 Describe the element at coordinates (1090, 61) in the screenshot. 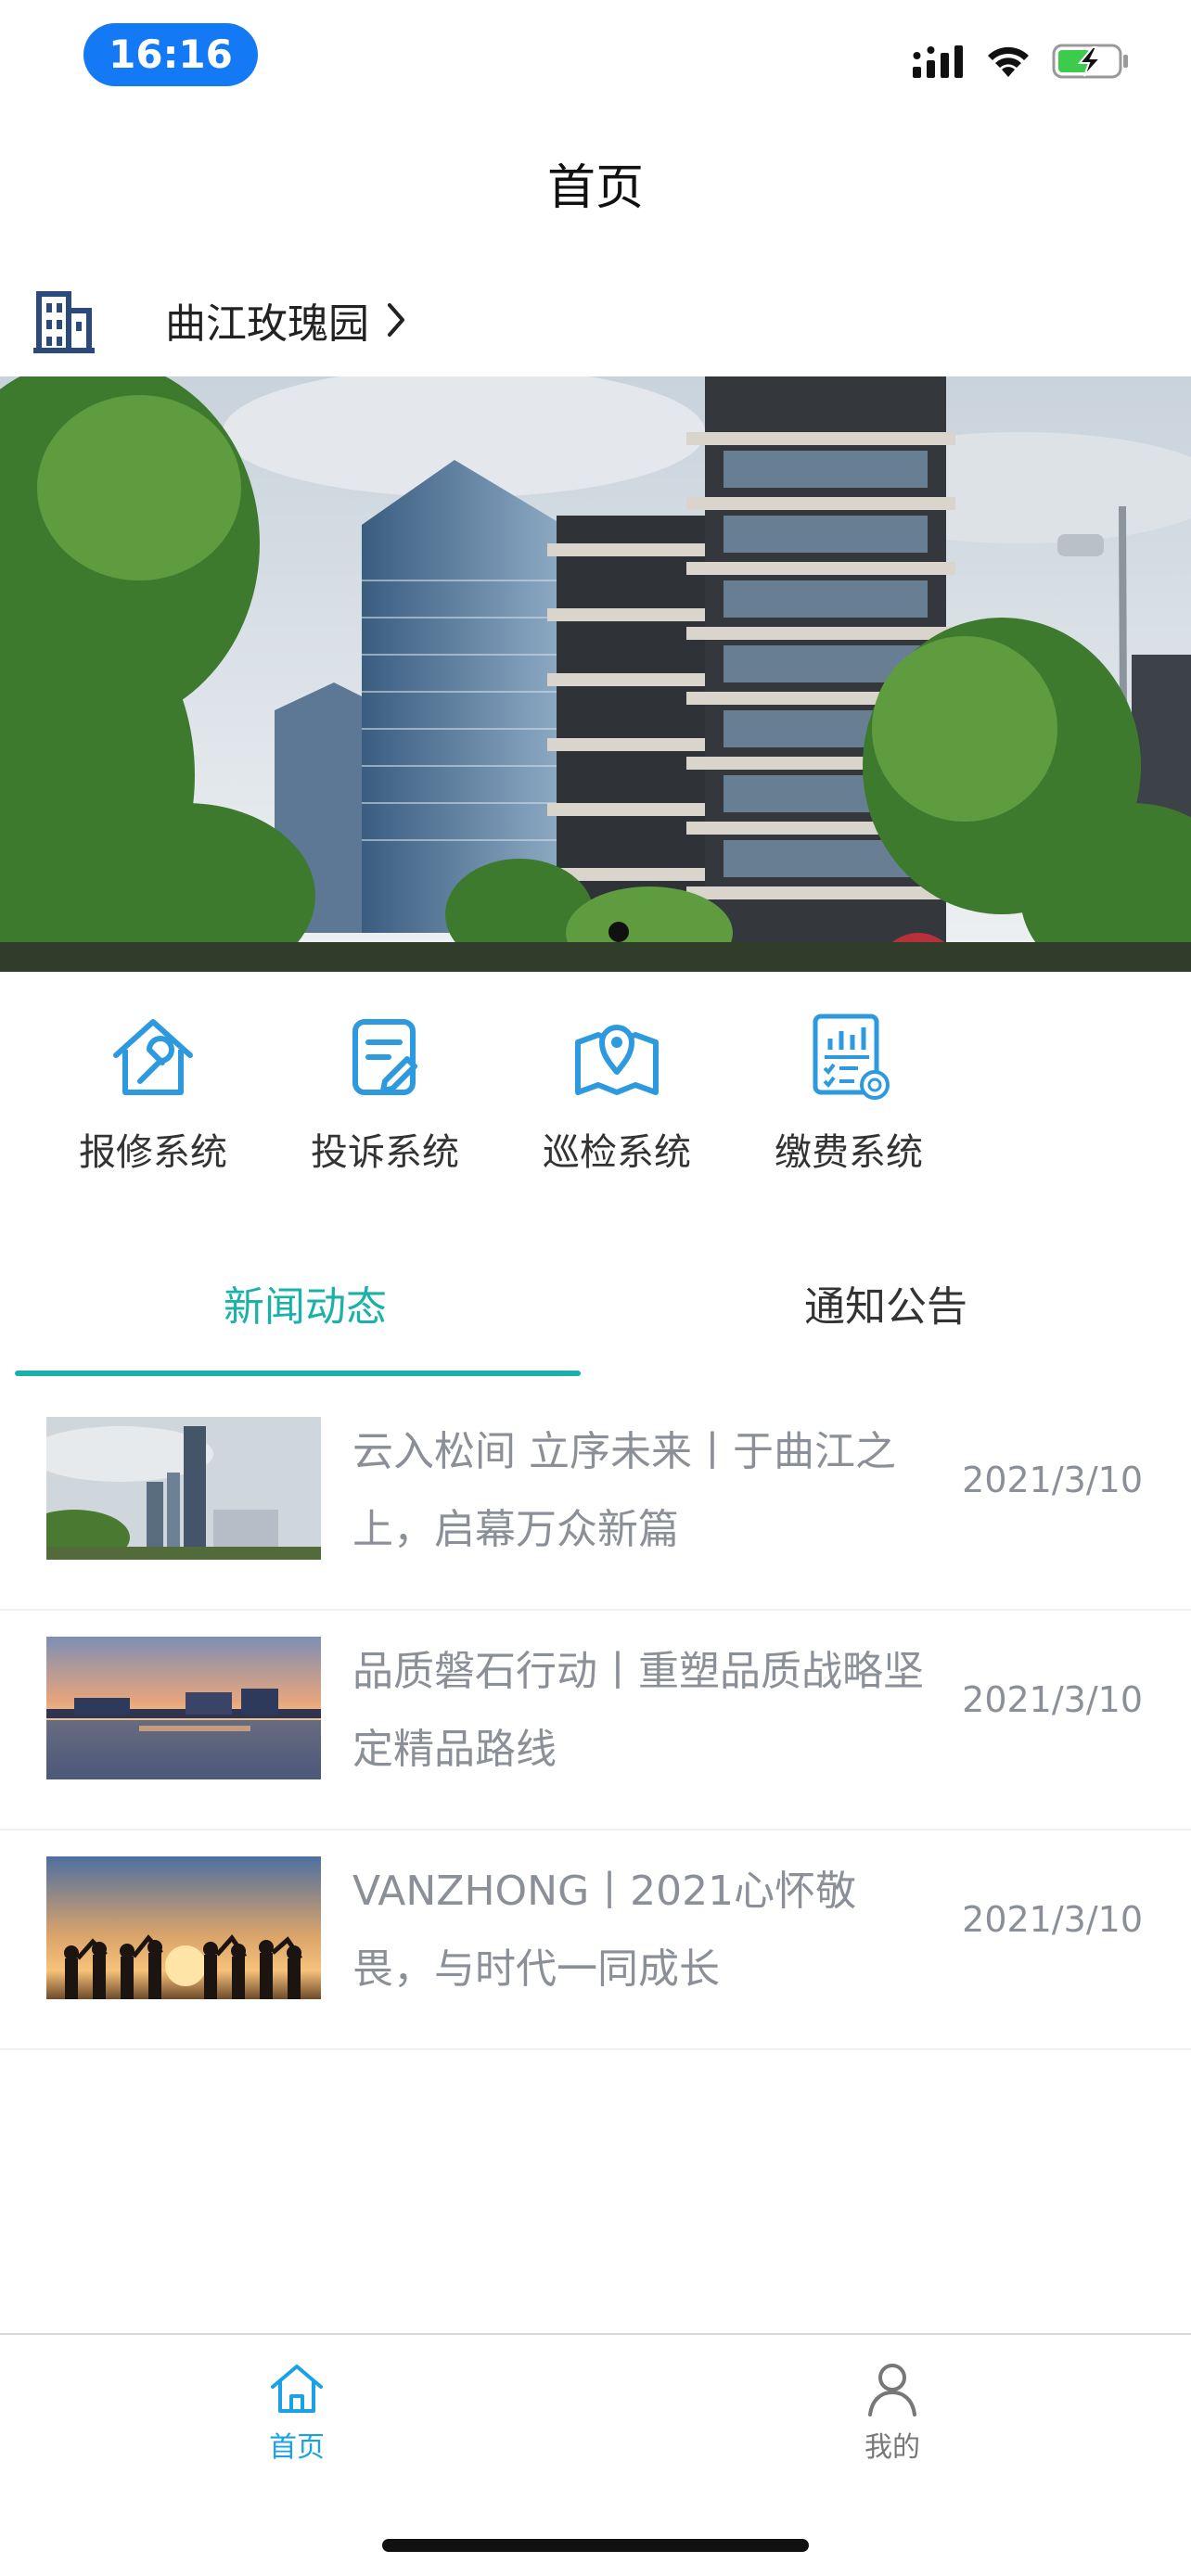

I see `battery-charging-icon` at that location.